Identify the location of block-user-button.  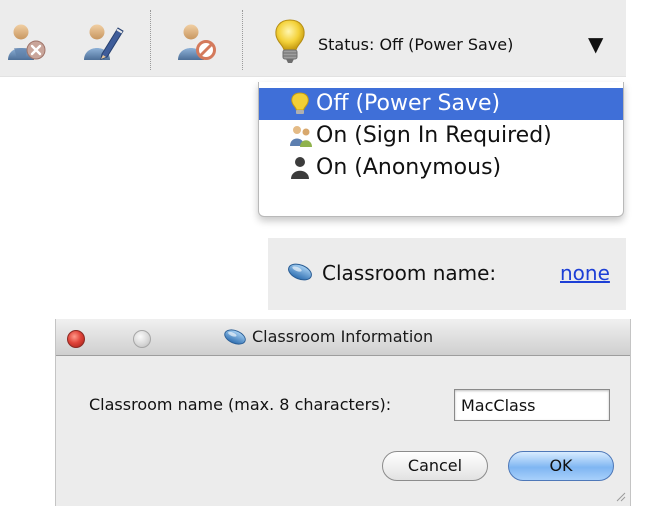
(198, 42).